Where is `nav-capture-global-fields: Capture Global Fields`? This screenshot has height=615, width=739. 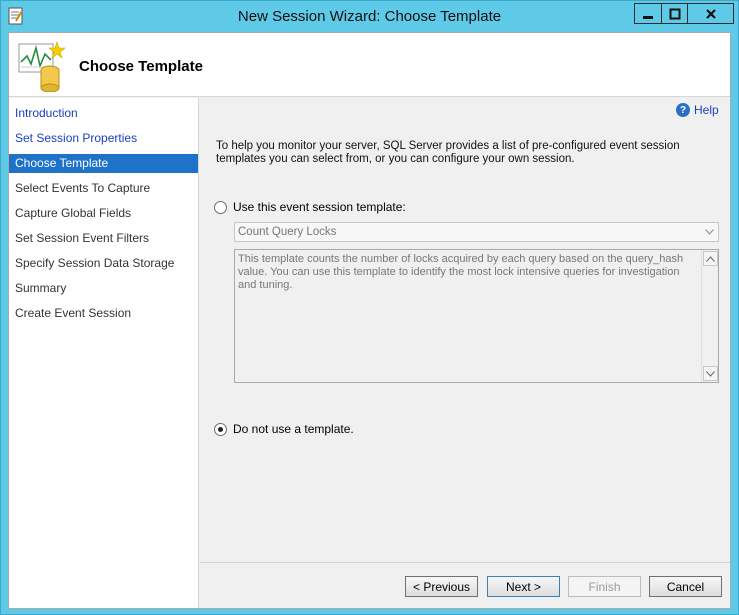
nav-capture-global-fields: Capture Global Fields is located at coordinates (73, 213).